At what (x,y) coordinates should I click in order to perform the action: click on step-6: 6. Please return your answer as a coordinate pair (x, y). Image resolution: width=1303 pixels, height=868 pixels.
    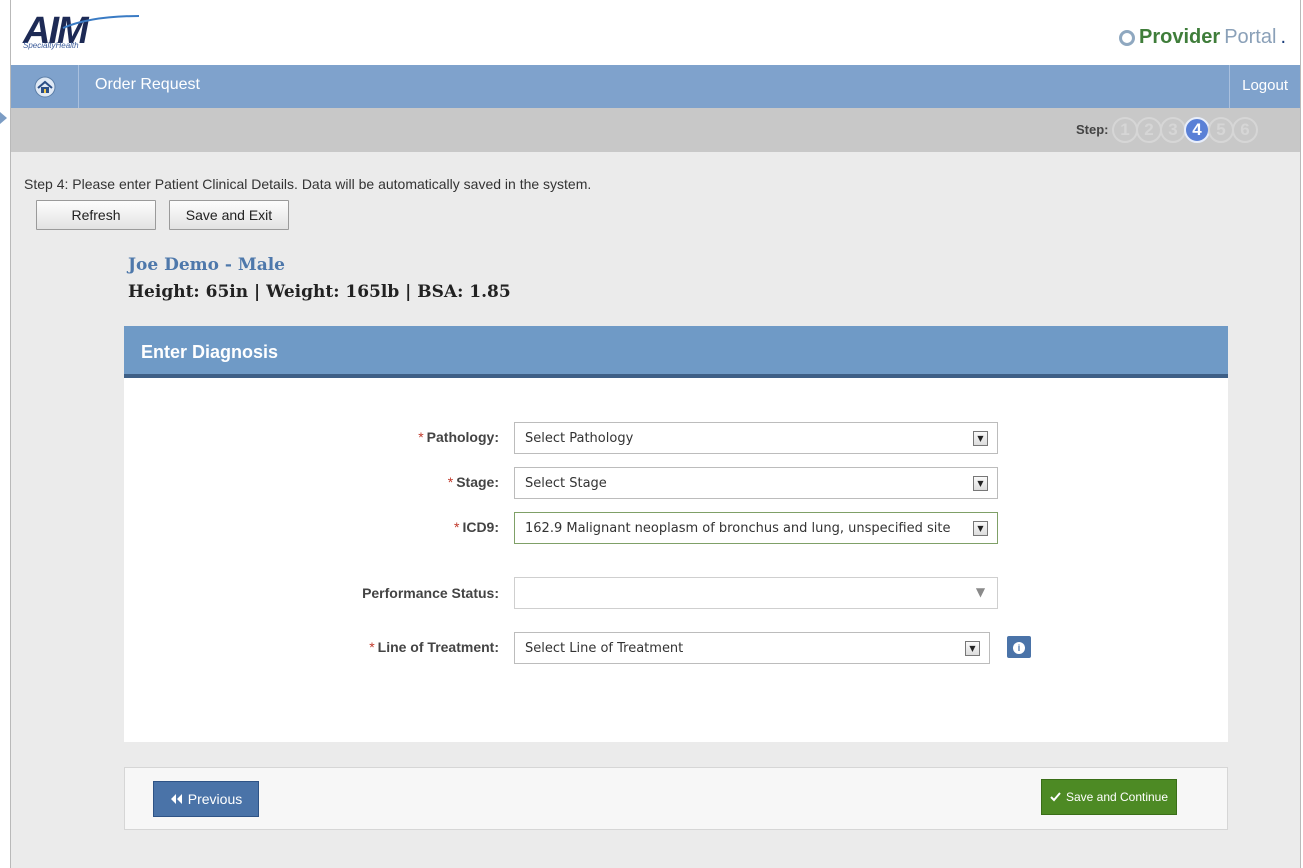
    Looking at the image, I should click on (1245, 130).